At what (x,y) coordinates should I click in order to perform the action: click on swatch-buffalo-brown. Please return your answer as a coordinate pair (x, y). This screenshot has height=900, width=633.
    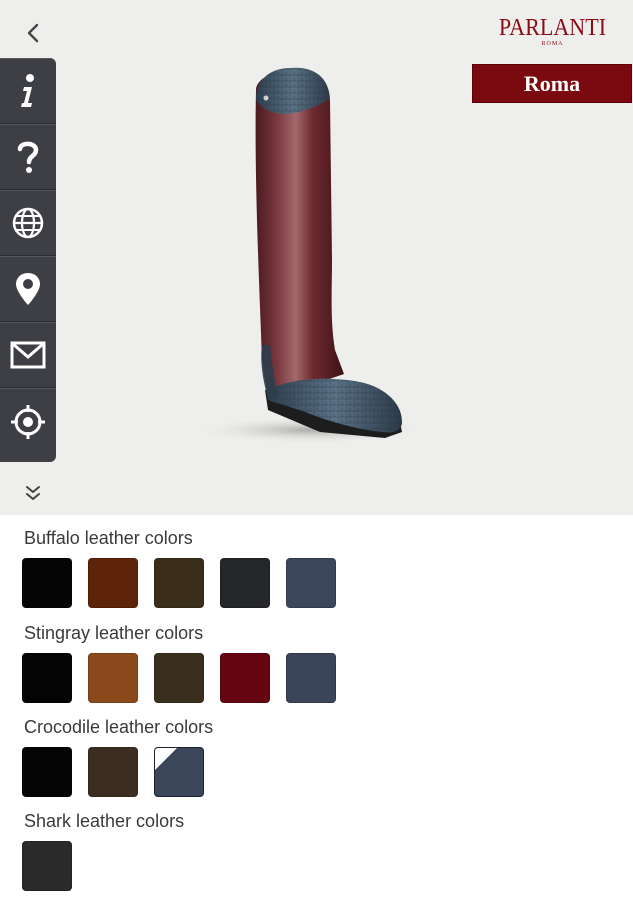
    Looking at the image, I should click on (113, 583).